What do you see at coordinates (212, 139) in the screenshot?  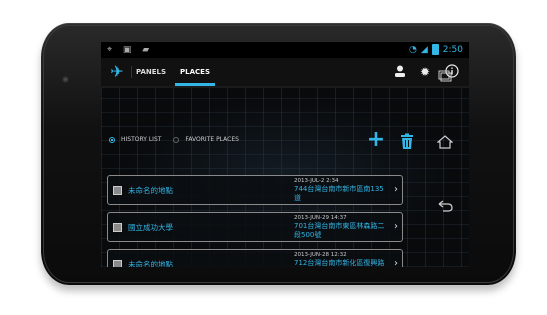 I see `favorite-places-label: FAVORITE PLACES` at bounding box center [212, 139].